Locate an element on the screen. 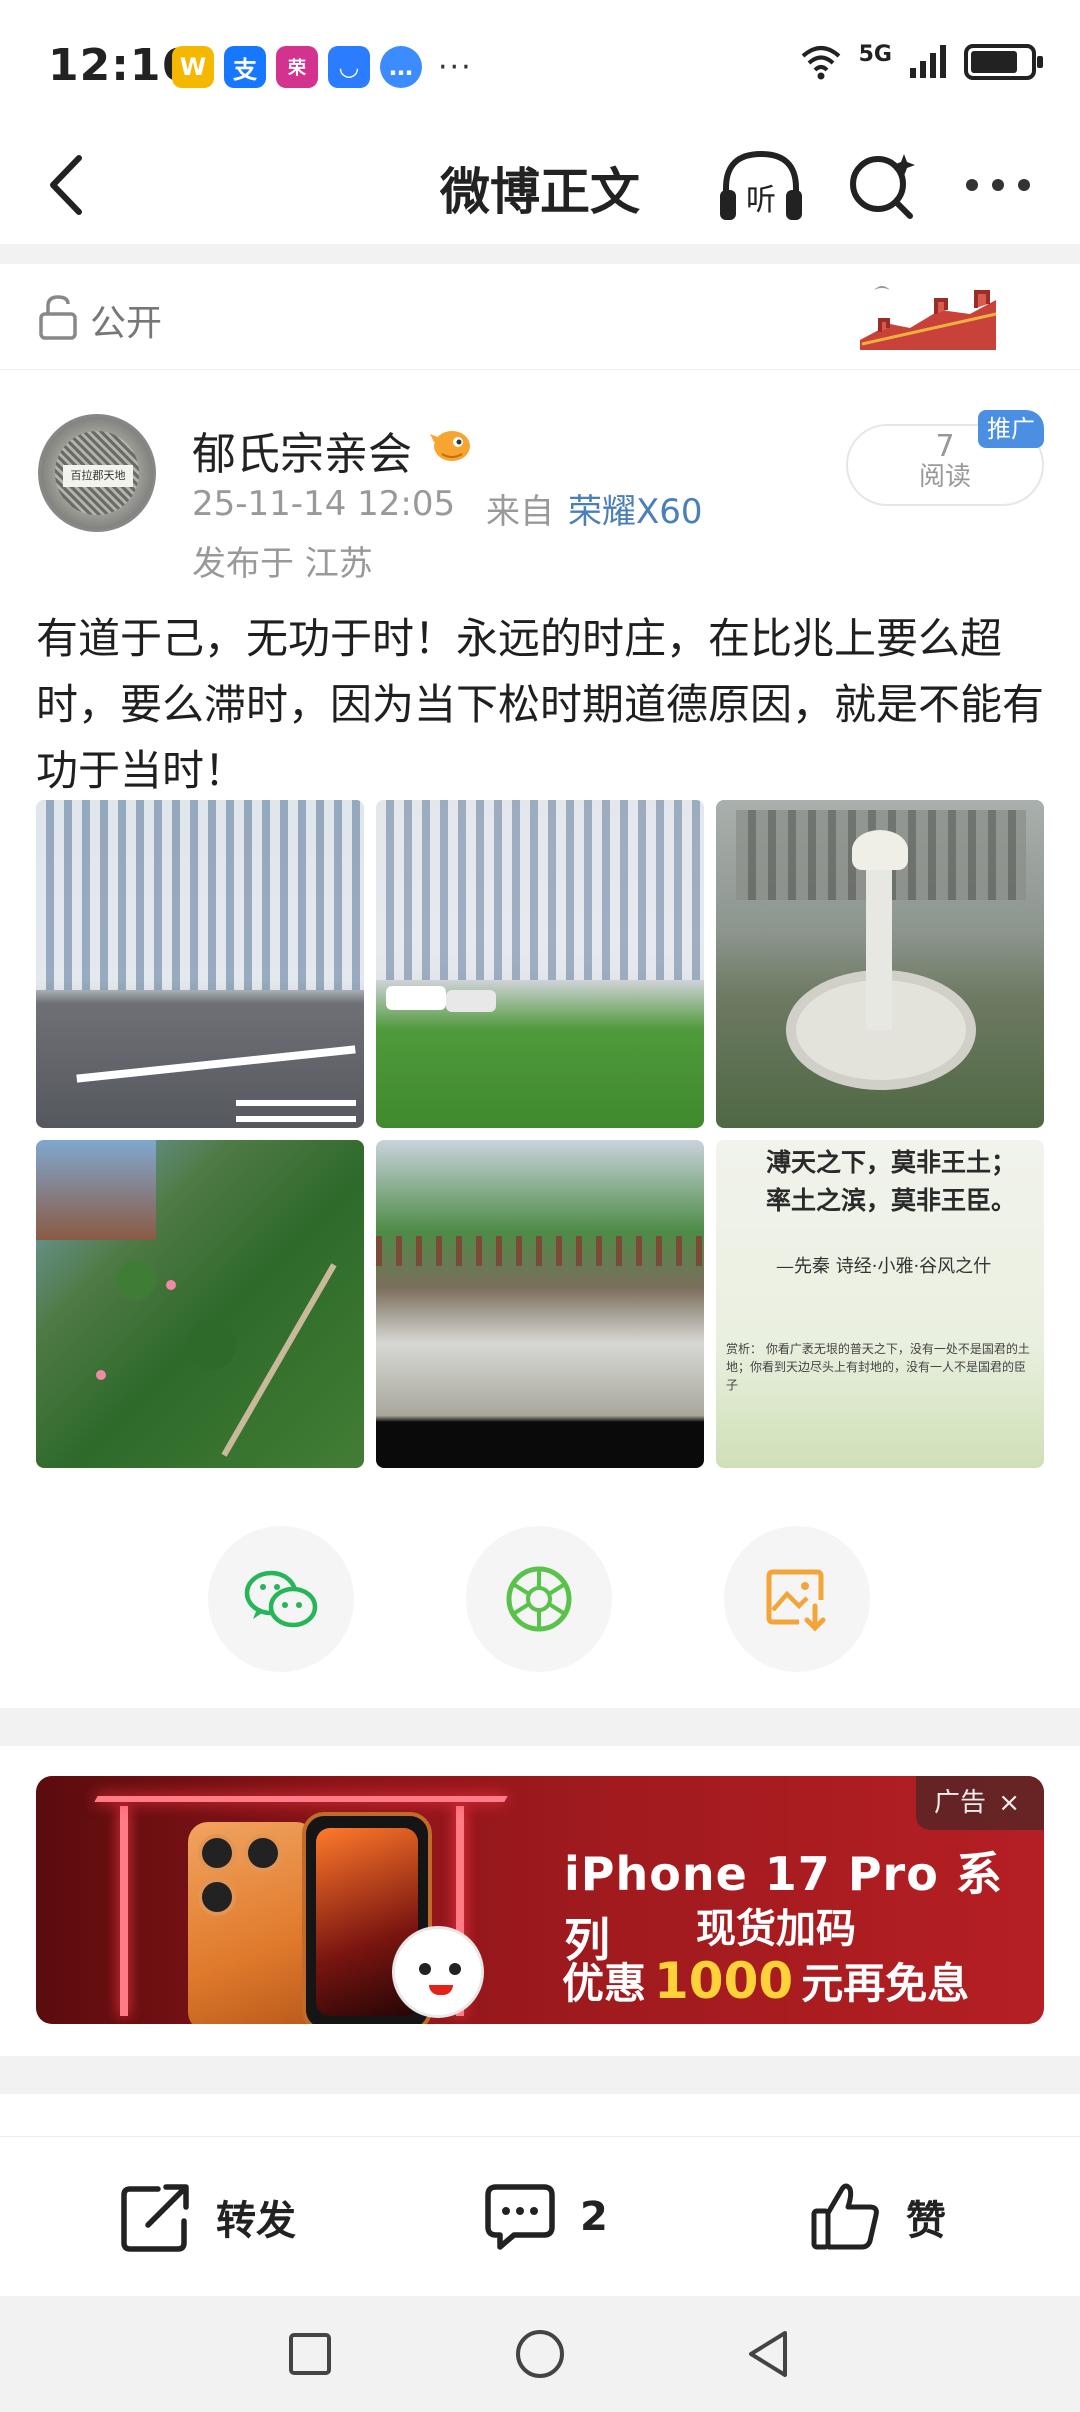 The height and width of the screenshot is (2412, 1080). great-wall-decoration is located at coordinates (928, 318).